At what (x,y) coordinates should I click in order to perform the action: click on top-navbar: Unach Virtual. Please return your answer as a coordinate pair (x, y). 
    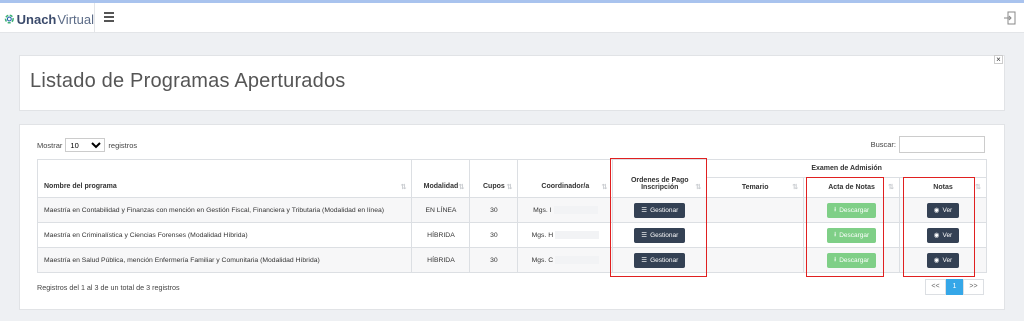
    Looking at the image, I should click on (512, 18).